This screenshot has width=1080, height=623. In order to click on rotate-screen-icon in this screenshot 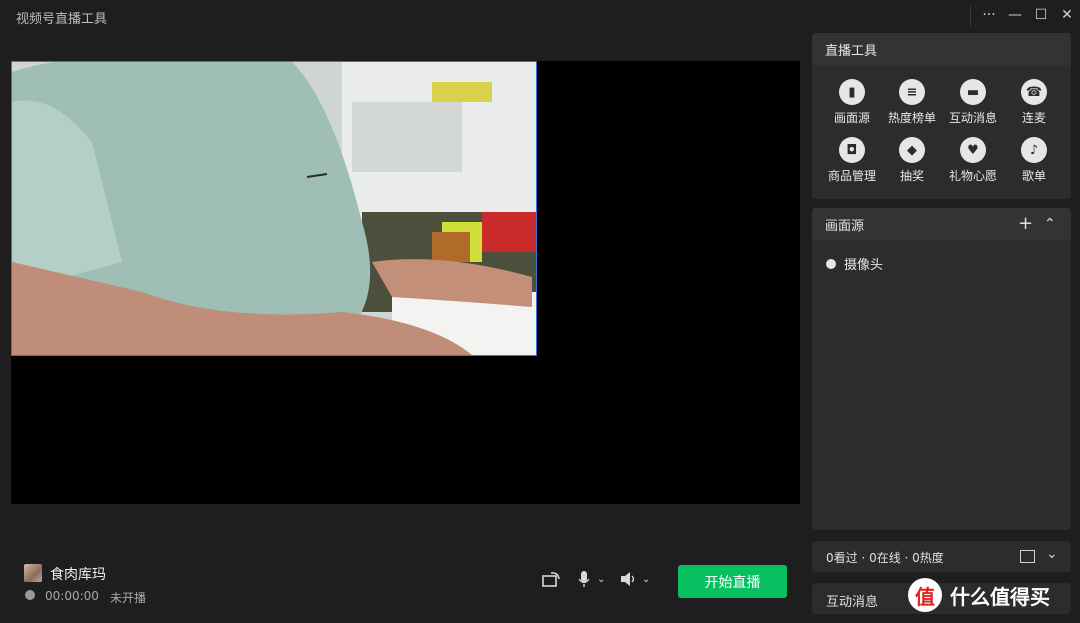, I will do `click(551, 579)`.